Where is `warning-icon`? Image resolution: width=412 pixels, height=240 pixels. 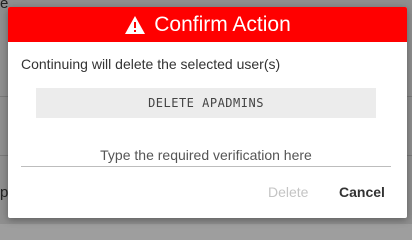 warning-icon is located at coordinates (135, 25).